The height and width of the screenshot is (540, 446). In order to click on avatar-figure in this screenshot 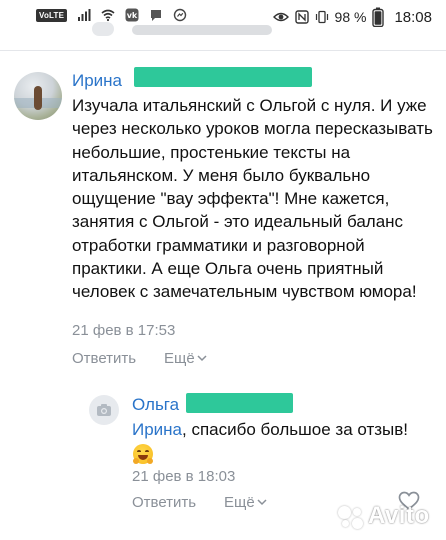, I will do `click(38, 98)`.